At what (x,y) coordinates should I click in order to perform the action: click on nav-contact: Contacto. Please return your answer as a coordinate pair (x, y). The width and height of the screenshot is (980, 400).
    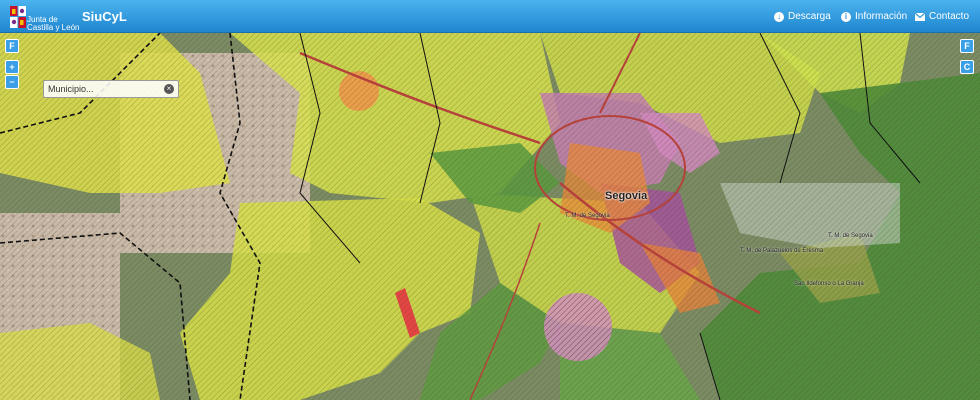
    Looking at the image, I should click on (942, 16).